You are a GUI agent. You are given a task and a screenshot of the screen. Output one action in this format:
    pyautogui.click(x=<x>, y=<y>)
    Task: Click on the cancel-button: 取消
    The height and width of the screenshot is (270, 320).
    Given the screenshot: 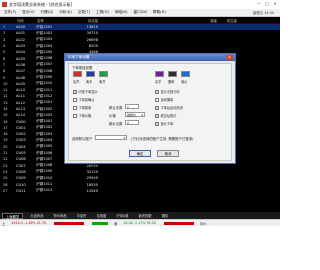 What is the action you would take?
    pyautogui.click(x=168, y=153)
    